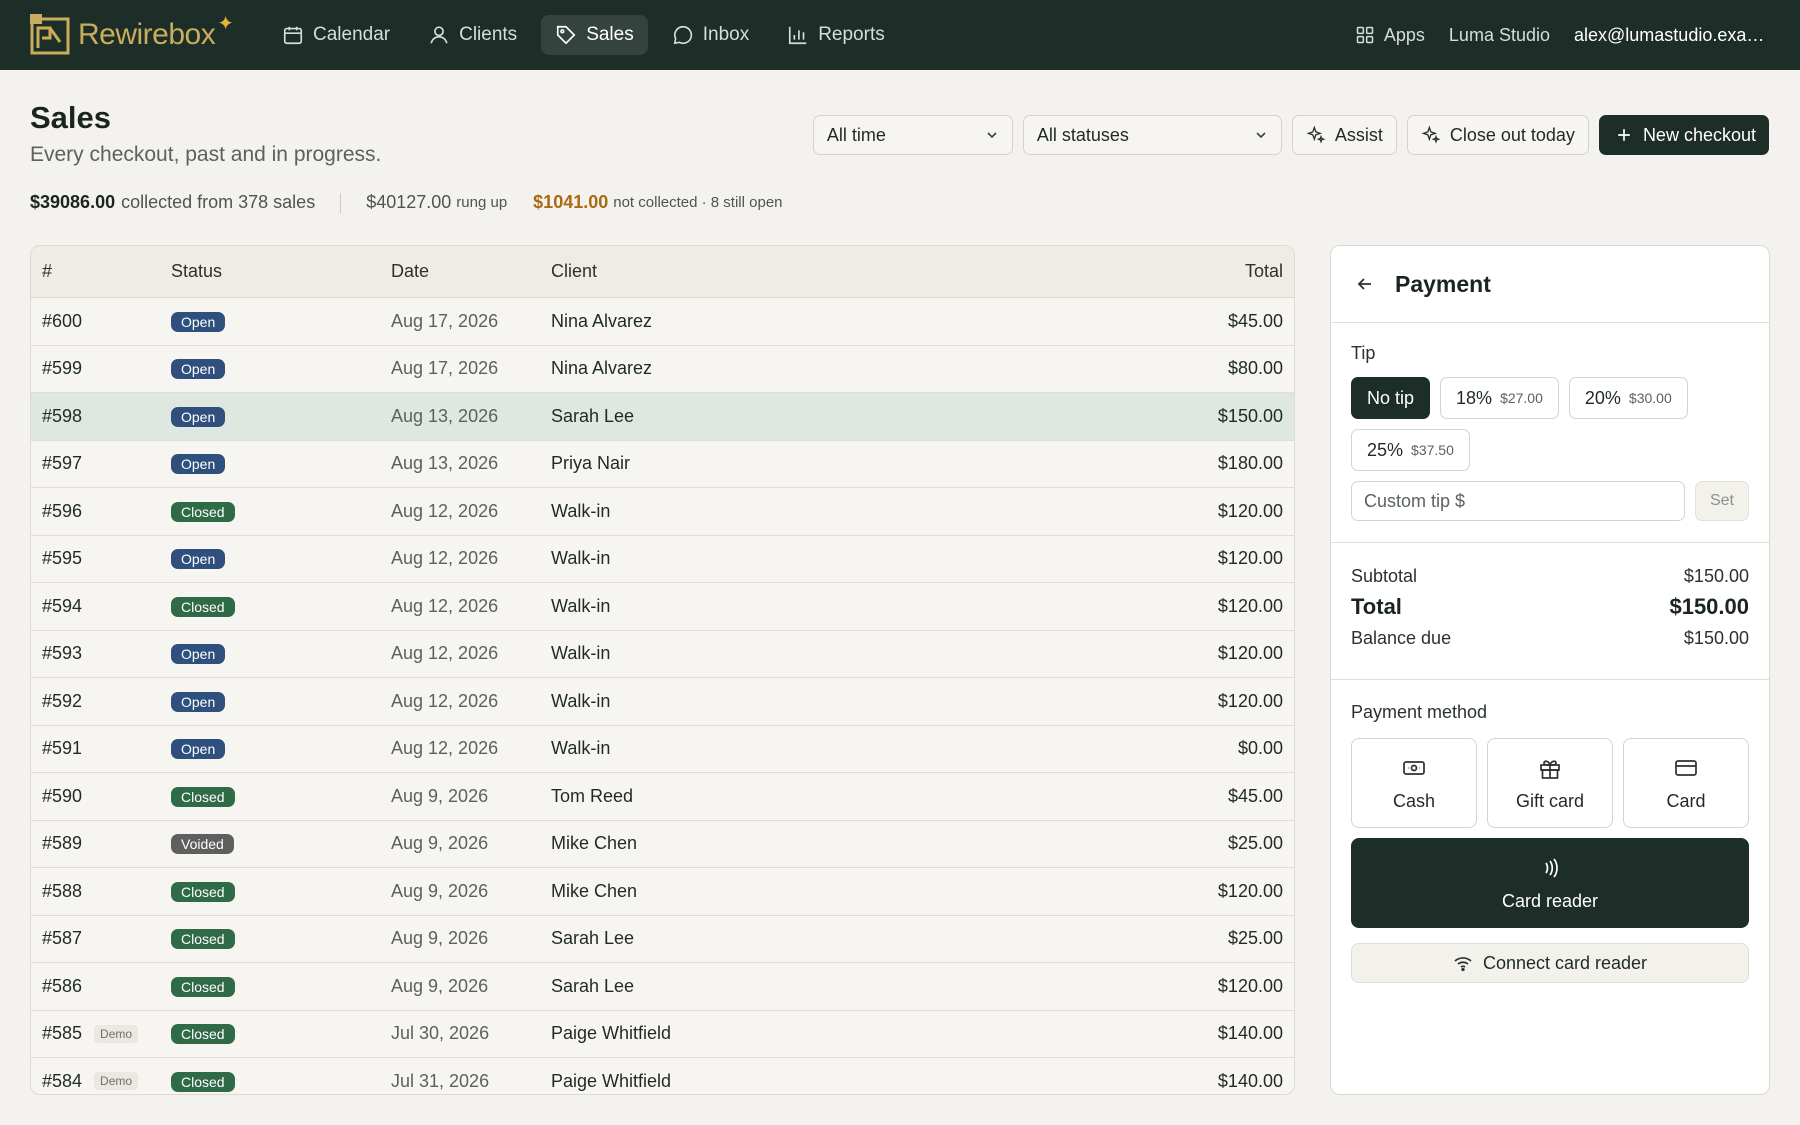 The width and height of the screenshot is (1800, 1125). I want to click on col-number: #, so click(101, 271).